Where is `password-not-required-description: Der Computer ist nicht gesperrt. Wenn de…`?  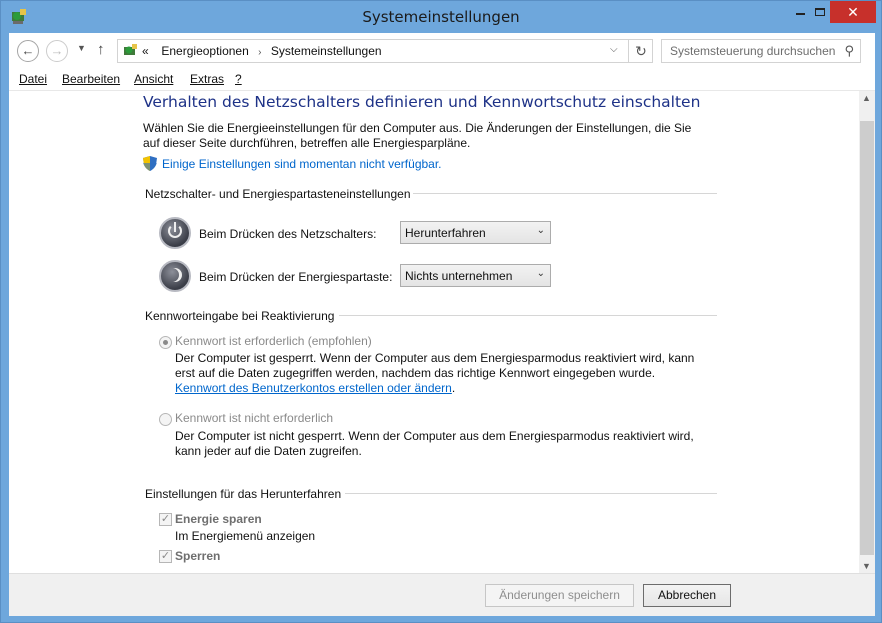 password-not-required-description: Der Computer ist nicht gesperrt. Wenn de… is located at coordinates (434, 443).